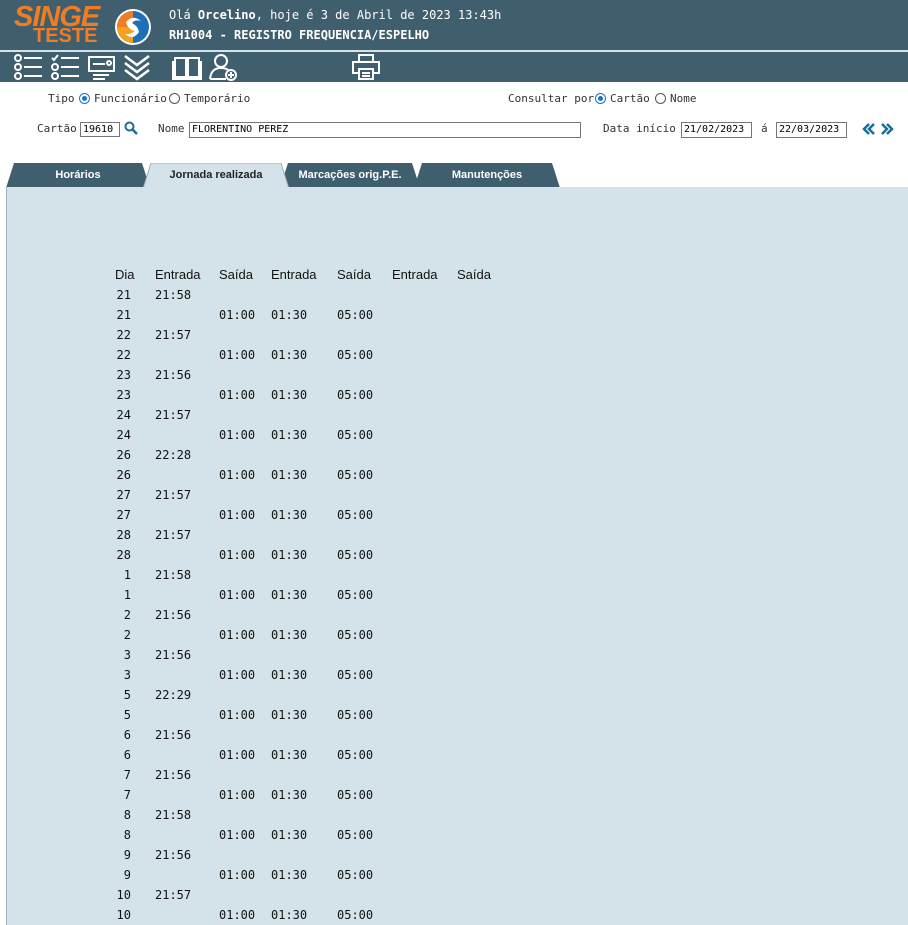 The image size is (908, 925). What do you see at coordinates (887, 129) in the screenshot?
I see `next-period-icon` at bounding box center [887, 129].